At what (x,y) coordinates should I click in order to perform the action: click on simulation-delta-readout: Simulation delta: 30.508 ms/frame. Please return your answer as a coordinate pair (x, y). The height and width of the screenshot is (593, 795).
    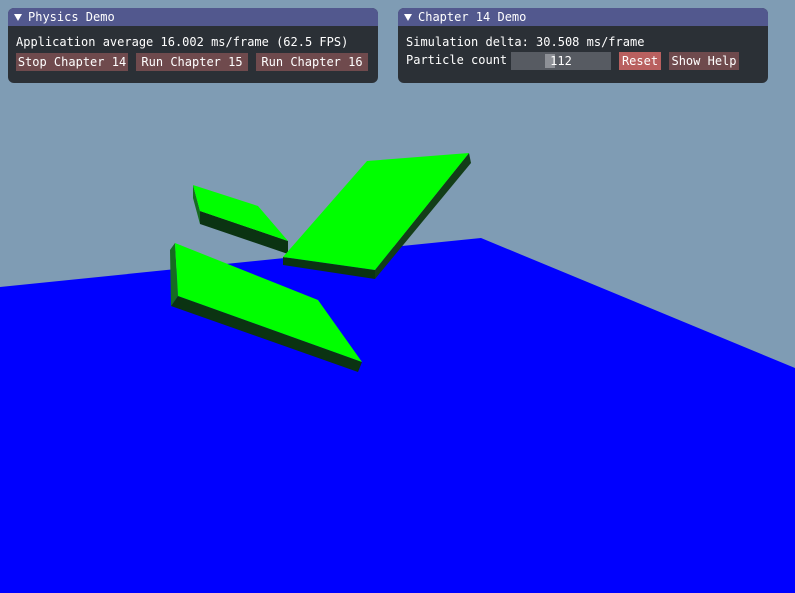
    Looking at the image, I should click on (525, 42).